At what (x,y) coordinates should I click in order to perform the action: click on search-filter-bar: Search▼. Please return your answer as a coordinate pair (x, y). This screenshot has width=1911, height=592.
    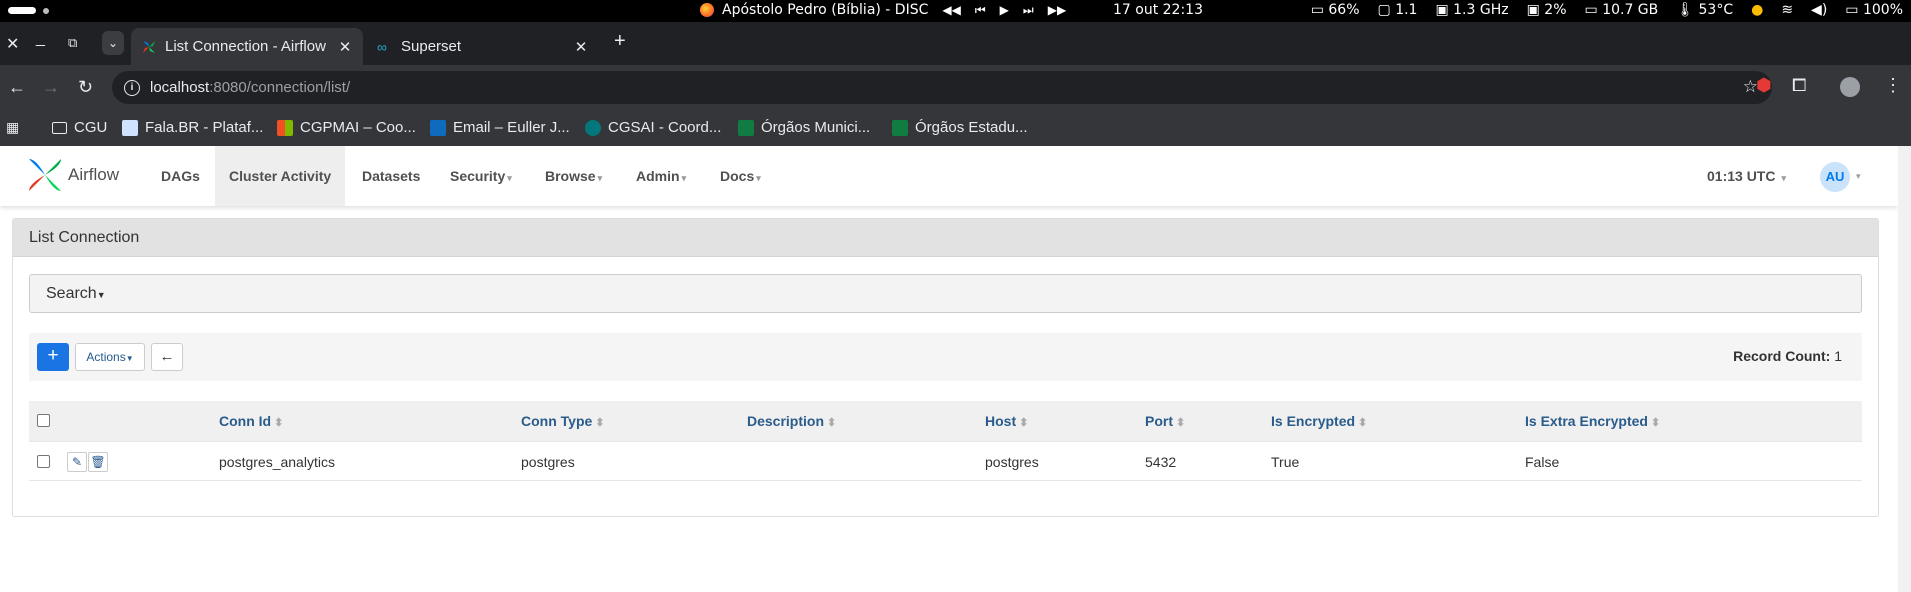
    Looking at the image, I should click on (945, 293).